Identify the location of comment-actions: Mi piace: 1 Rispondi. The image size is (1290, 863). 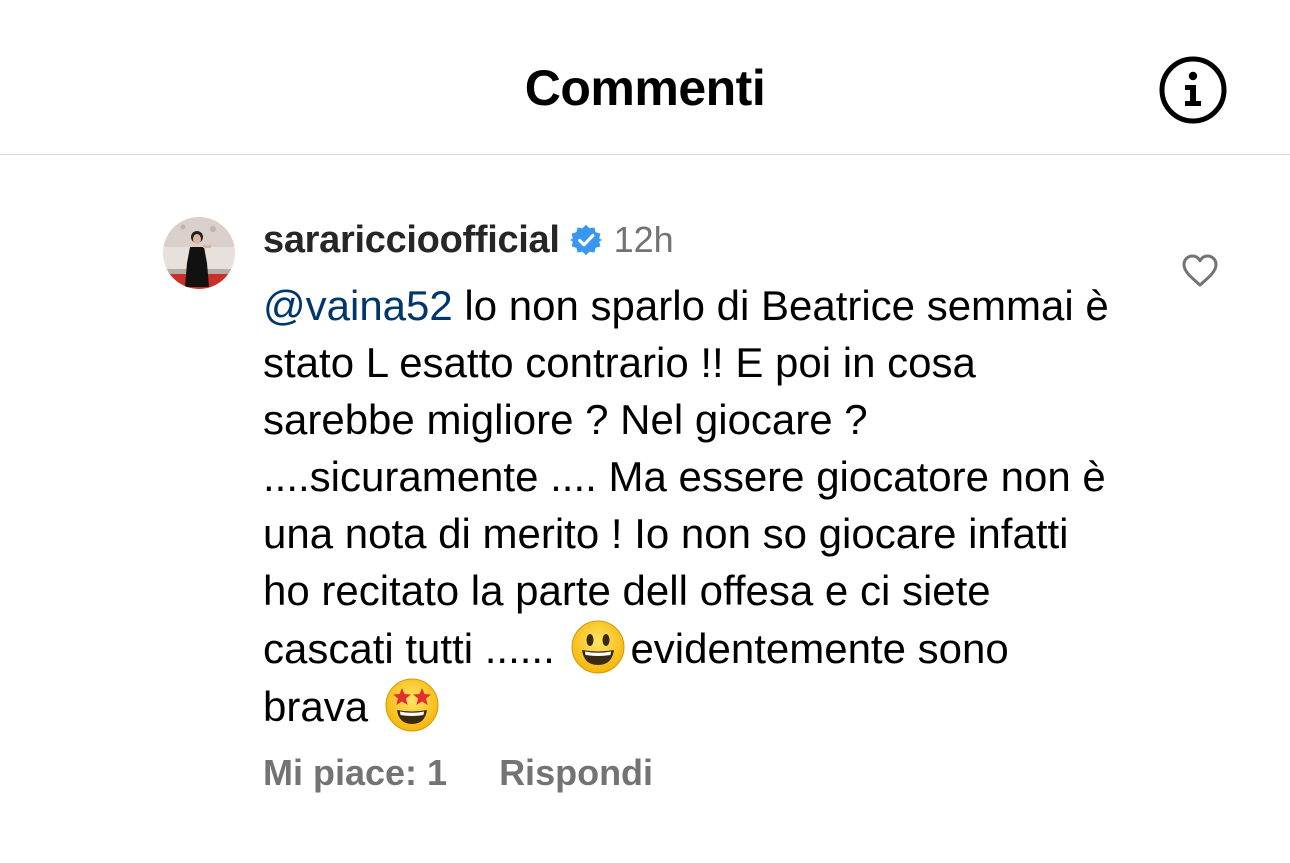
(458, 773).